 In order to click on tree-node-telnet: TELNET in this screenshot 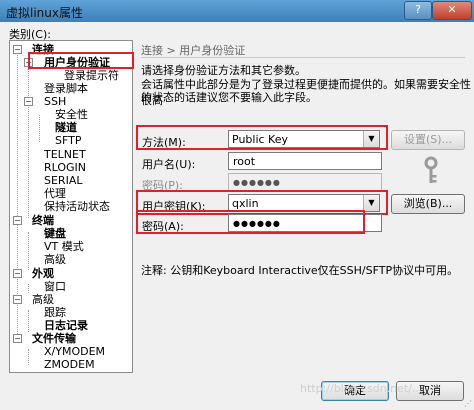, I will do `click(65, 154)`.